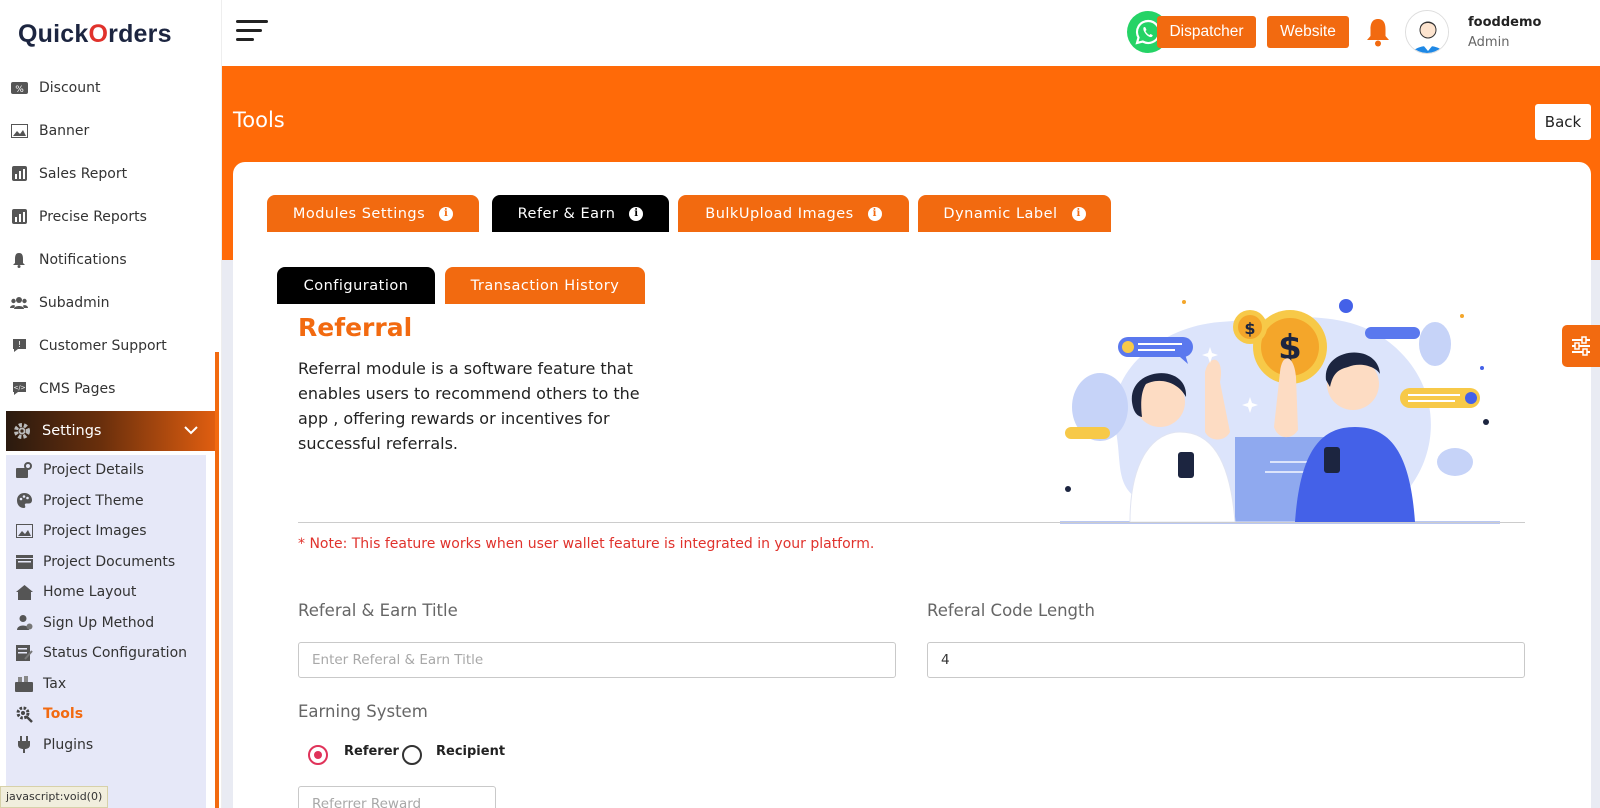 Image resolution: width=1600 pixels, height=808 pixels. I want to click on referrer-reward-input: Referrer Reward, so click(397, 797).